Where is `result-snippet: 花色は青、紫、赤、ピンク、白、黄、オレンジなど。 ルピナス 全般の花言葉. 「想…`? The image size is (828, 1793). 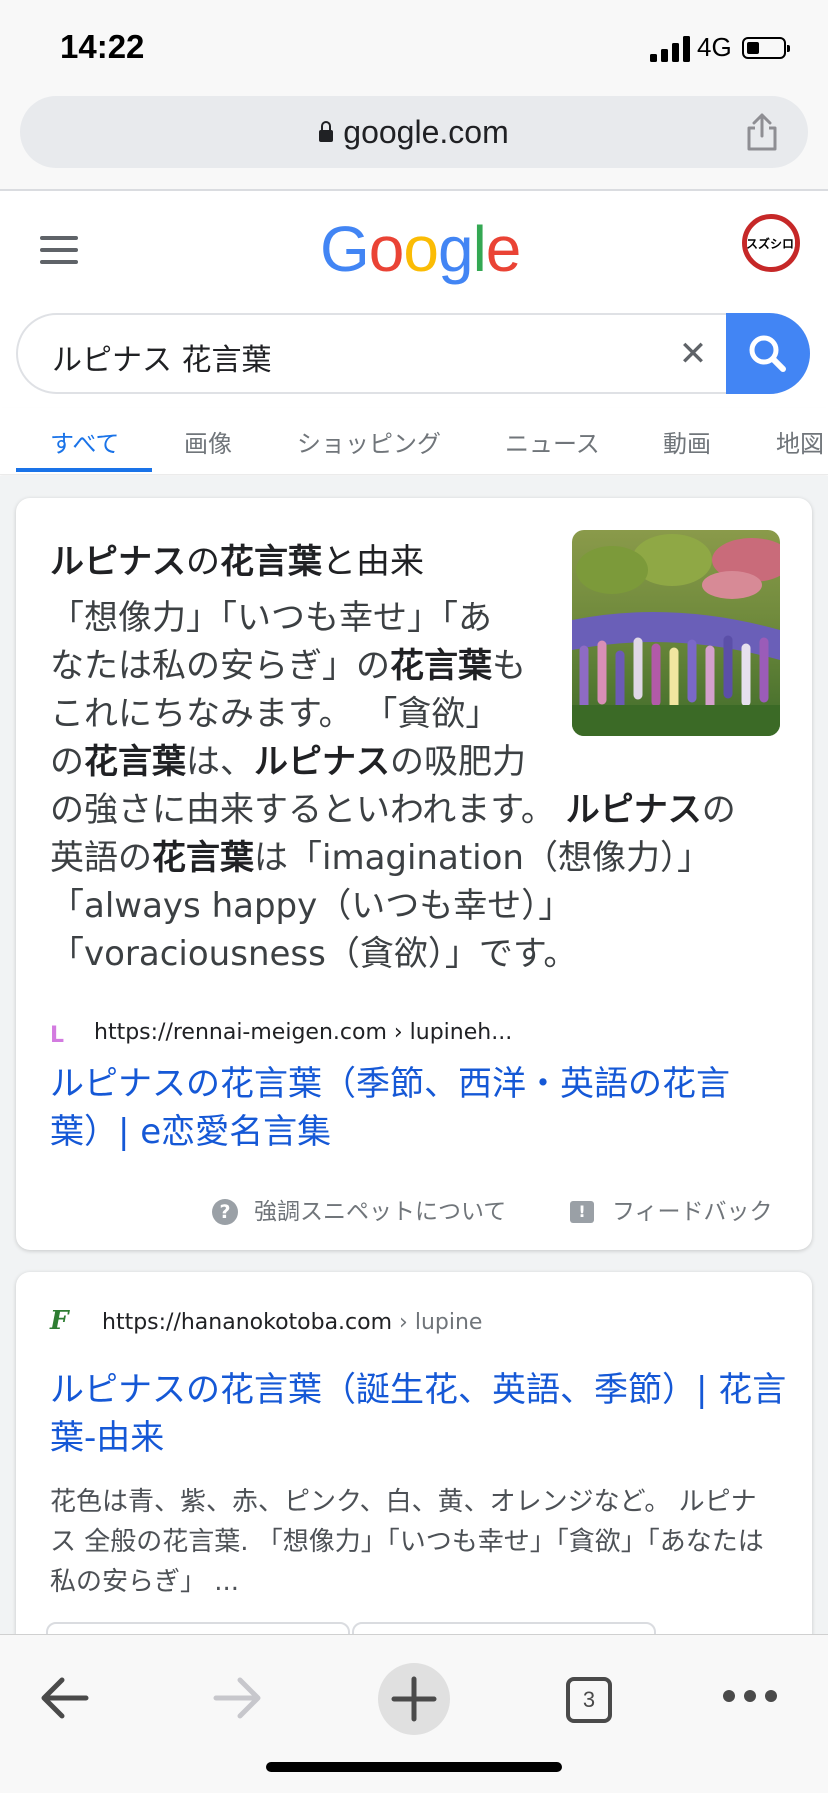
result-snippet: 花色は青、紫、赤、ピンク、白、黄、オレンジなど。 ルピナス 全般の花言葉. 「想… is located at coordinates (407, 1542).